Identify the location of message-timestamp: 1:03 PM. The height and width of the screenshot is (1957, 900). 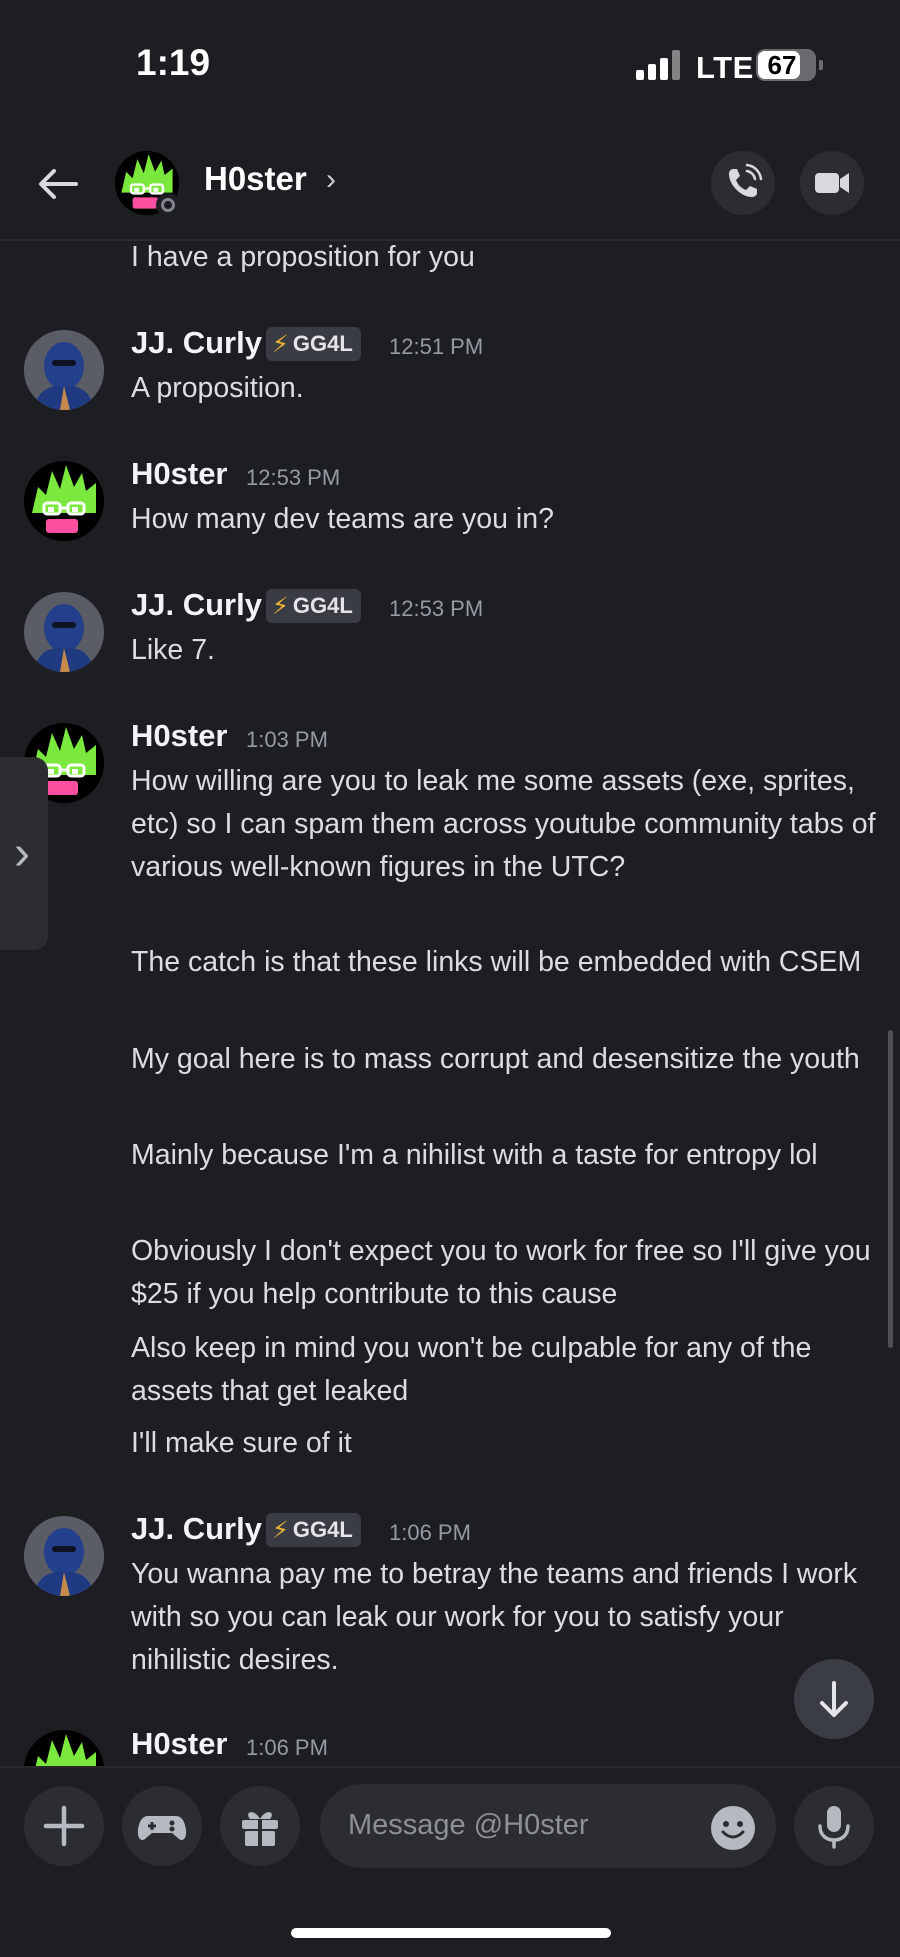
(287, 739).